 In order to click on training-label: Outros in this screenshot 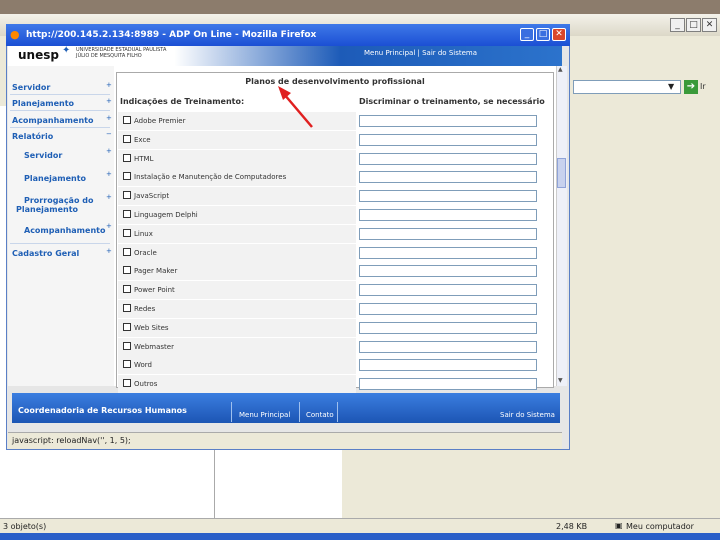, I will do `click(146, 384)`.